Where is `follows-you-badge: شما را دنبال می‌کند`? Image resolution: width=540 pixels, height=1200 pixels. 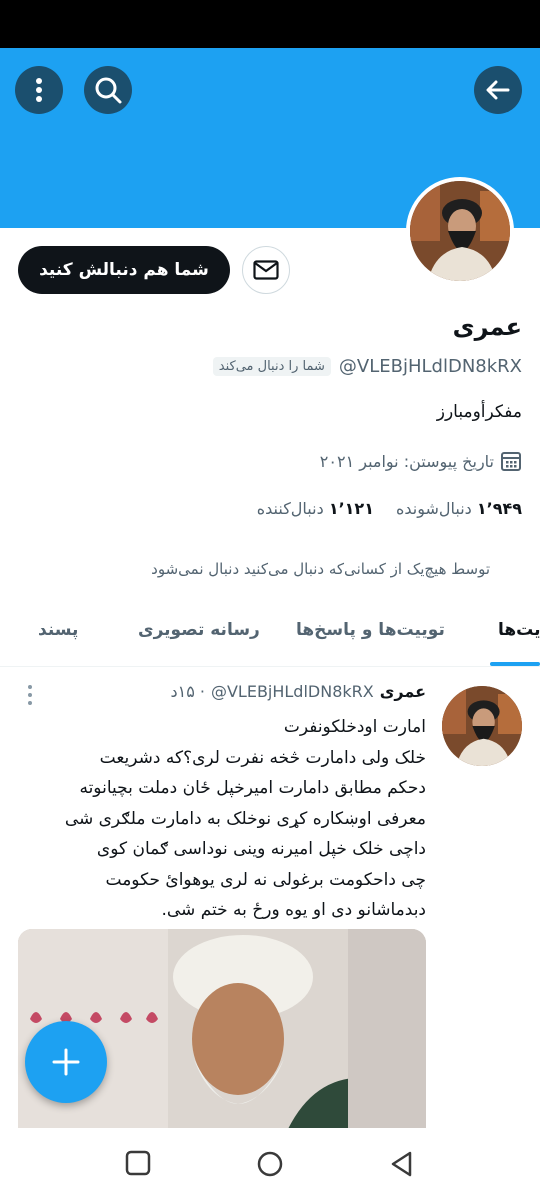 follows-you-badge: شما را دنبال می‌کند is located at coordinates (271, 366).